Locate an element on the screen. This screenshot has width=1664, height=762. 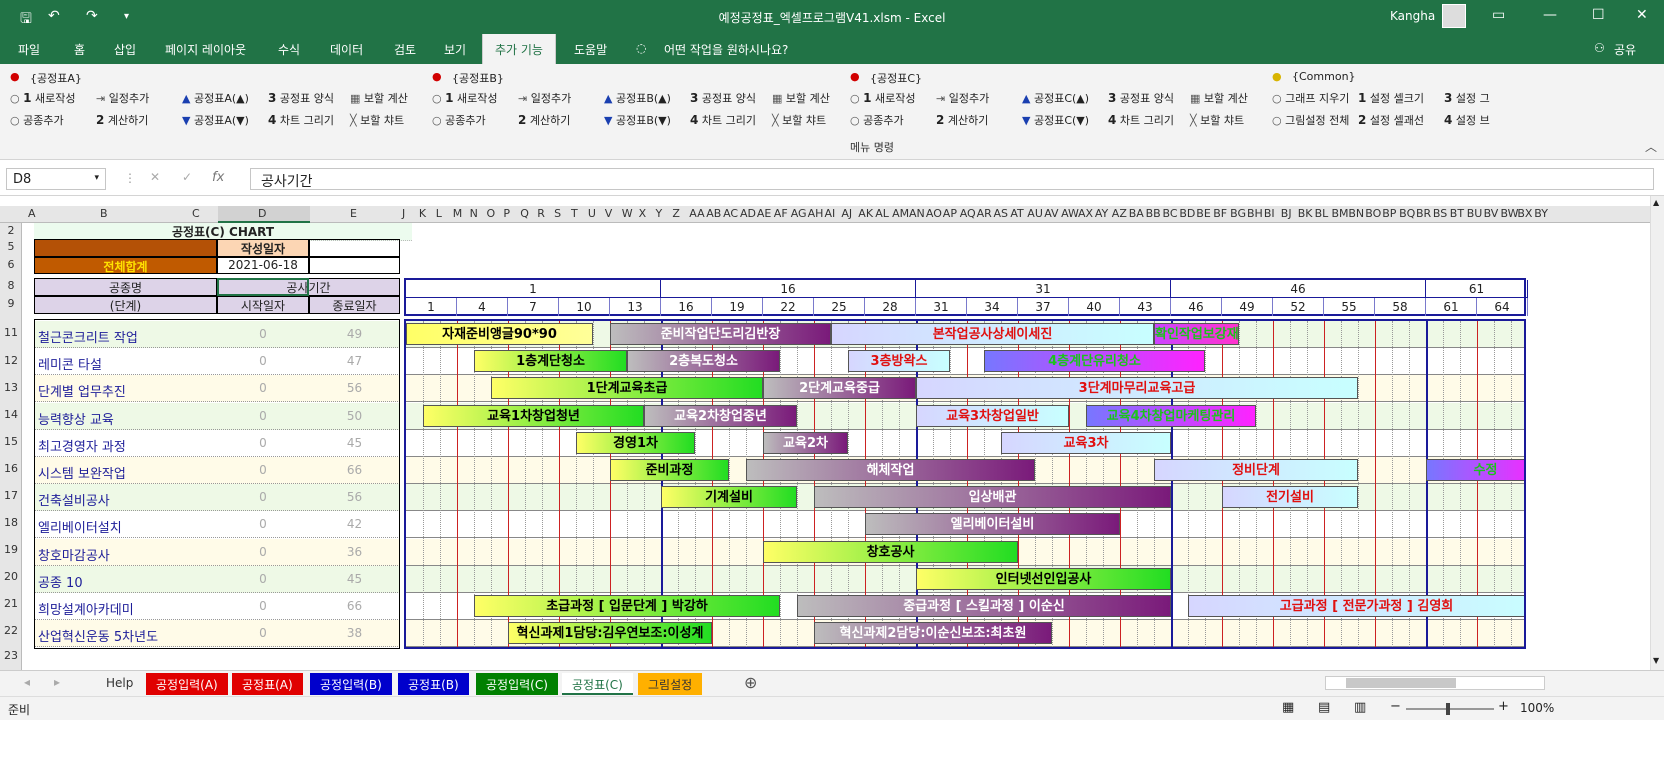
sheet-tab: 공정입력(A) is located at coordinates (187, 684).